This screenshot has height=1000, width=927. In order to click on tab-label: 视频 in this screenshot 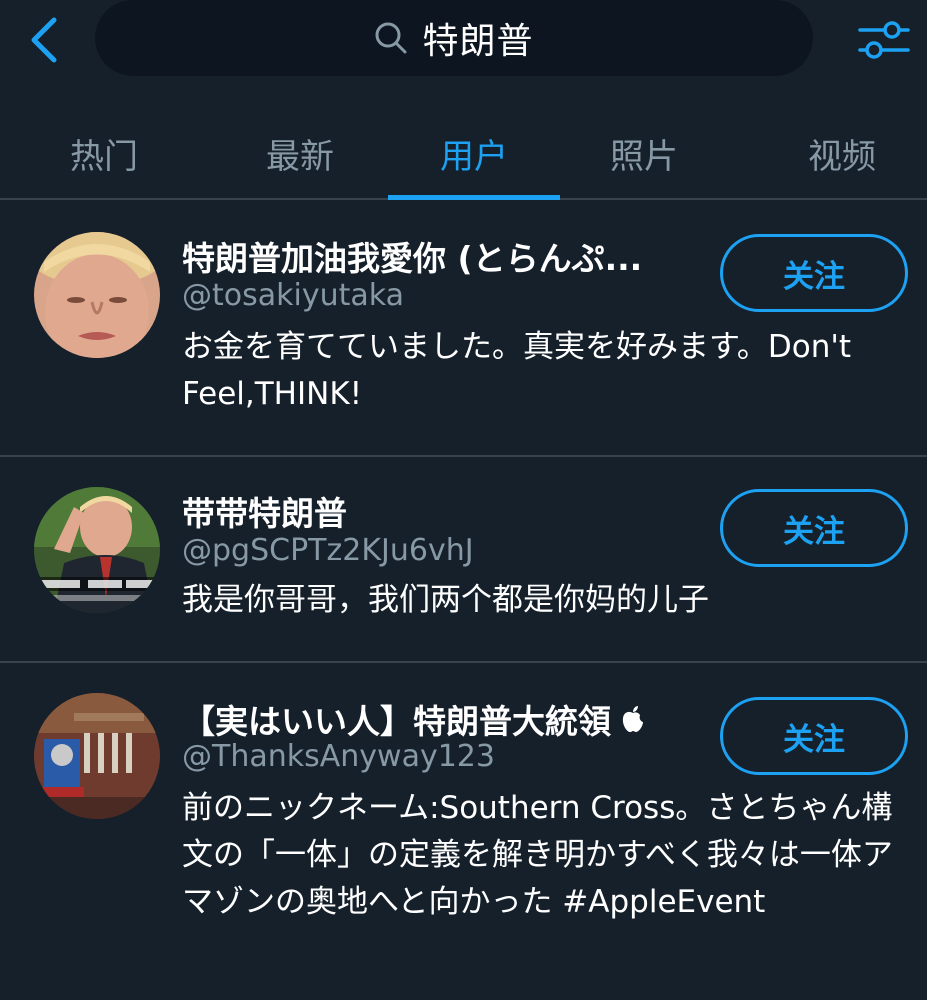, I will do `click(842, 156)`.